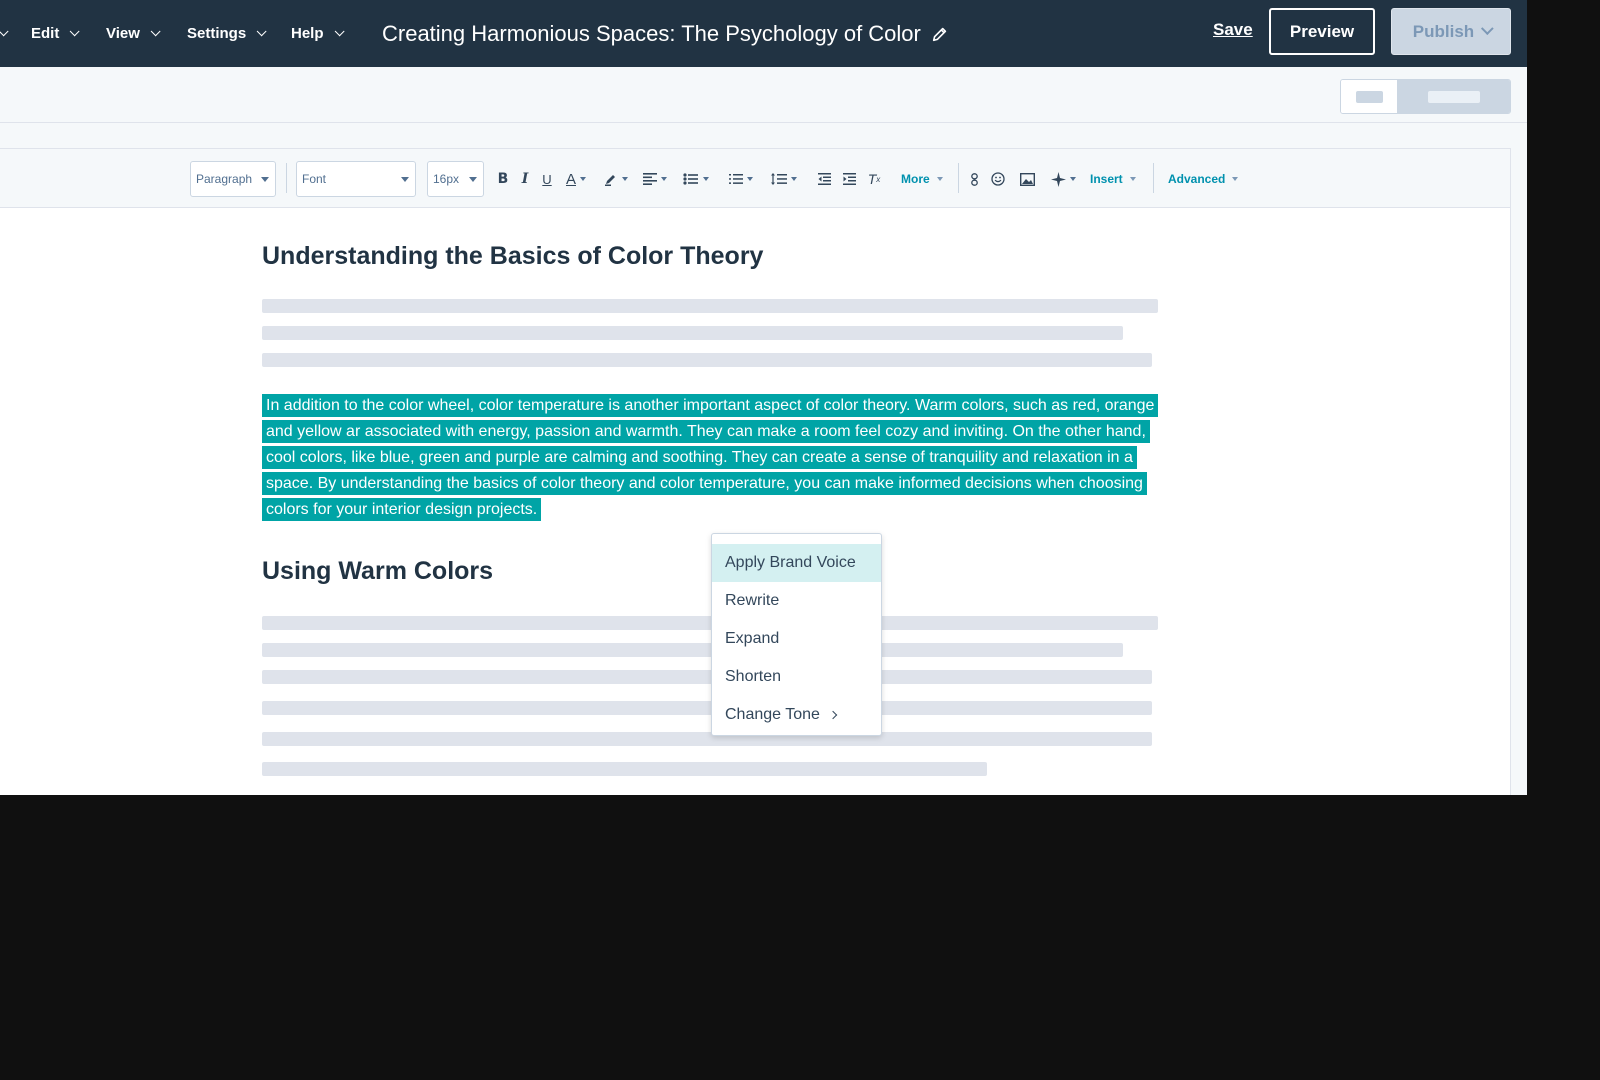  What do you see at coordinates (616, 179) in the screenshot?
I see `highlight-icon` at bounding box center [616, 179].